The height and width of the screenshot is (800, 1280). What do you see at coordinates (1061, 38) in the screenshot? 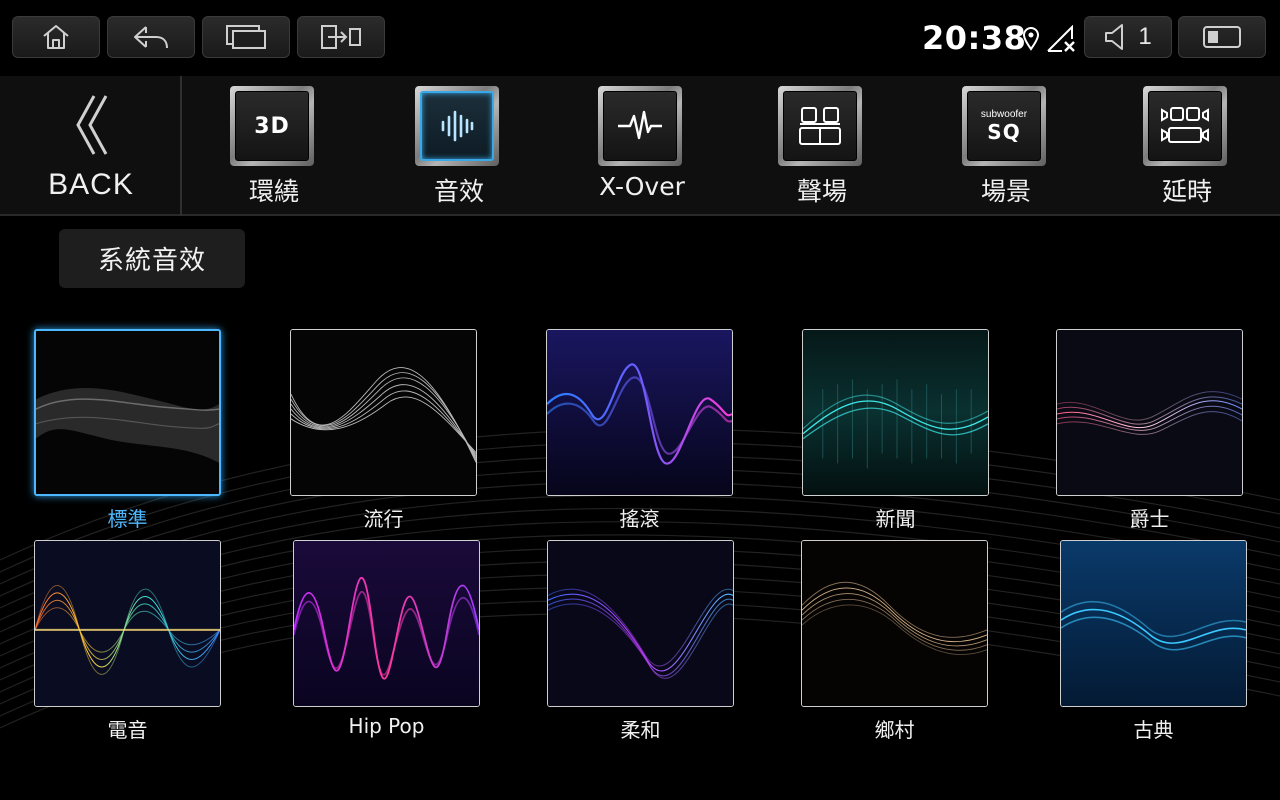
I see `no-signal-icon` at bounding box center [1061, 38].